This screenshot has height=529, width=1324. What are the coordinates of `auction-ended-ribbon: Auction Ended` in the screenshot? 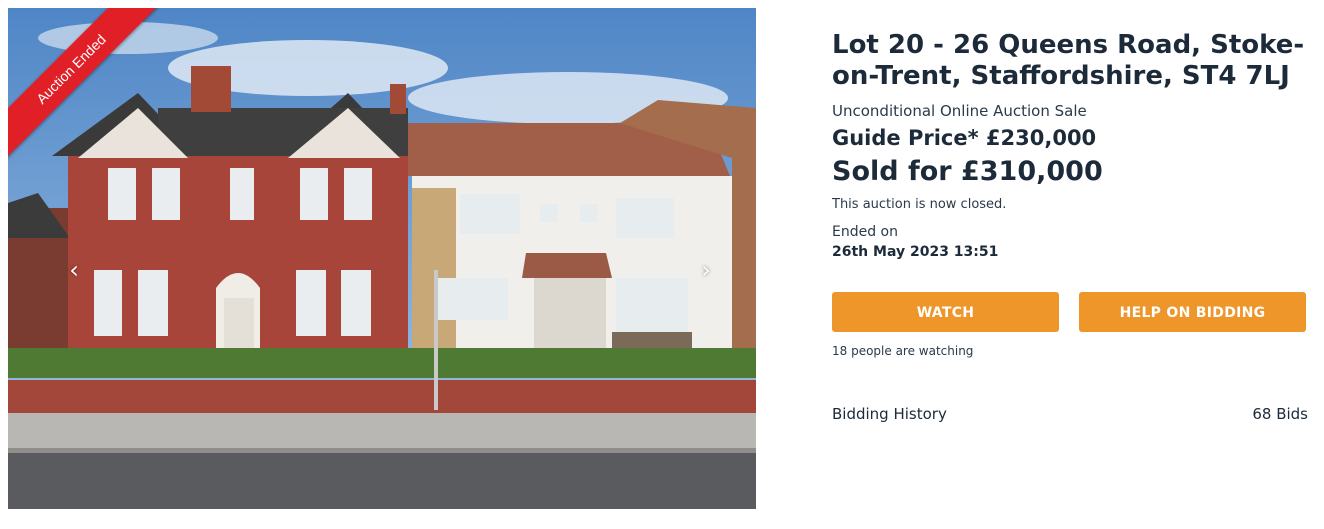 It's located at (86, 85).